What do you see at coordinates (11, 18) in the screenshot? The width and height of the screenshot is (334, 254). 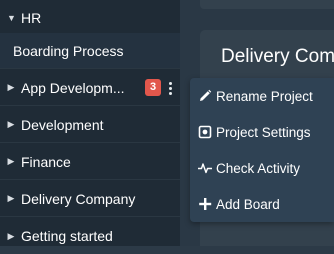 I see `chevron-down-icon: ▼` at bounding box center [11, 18].